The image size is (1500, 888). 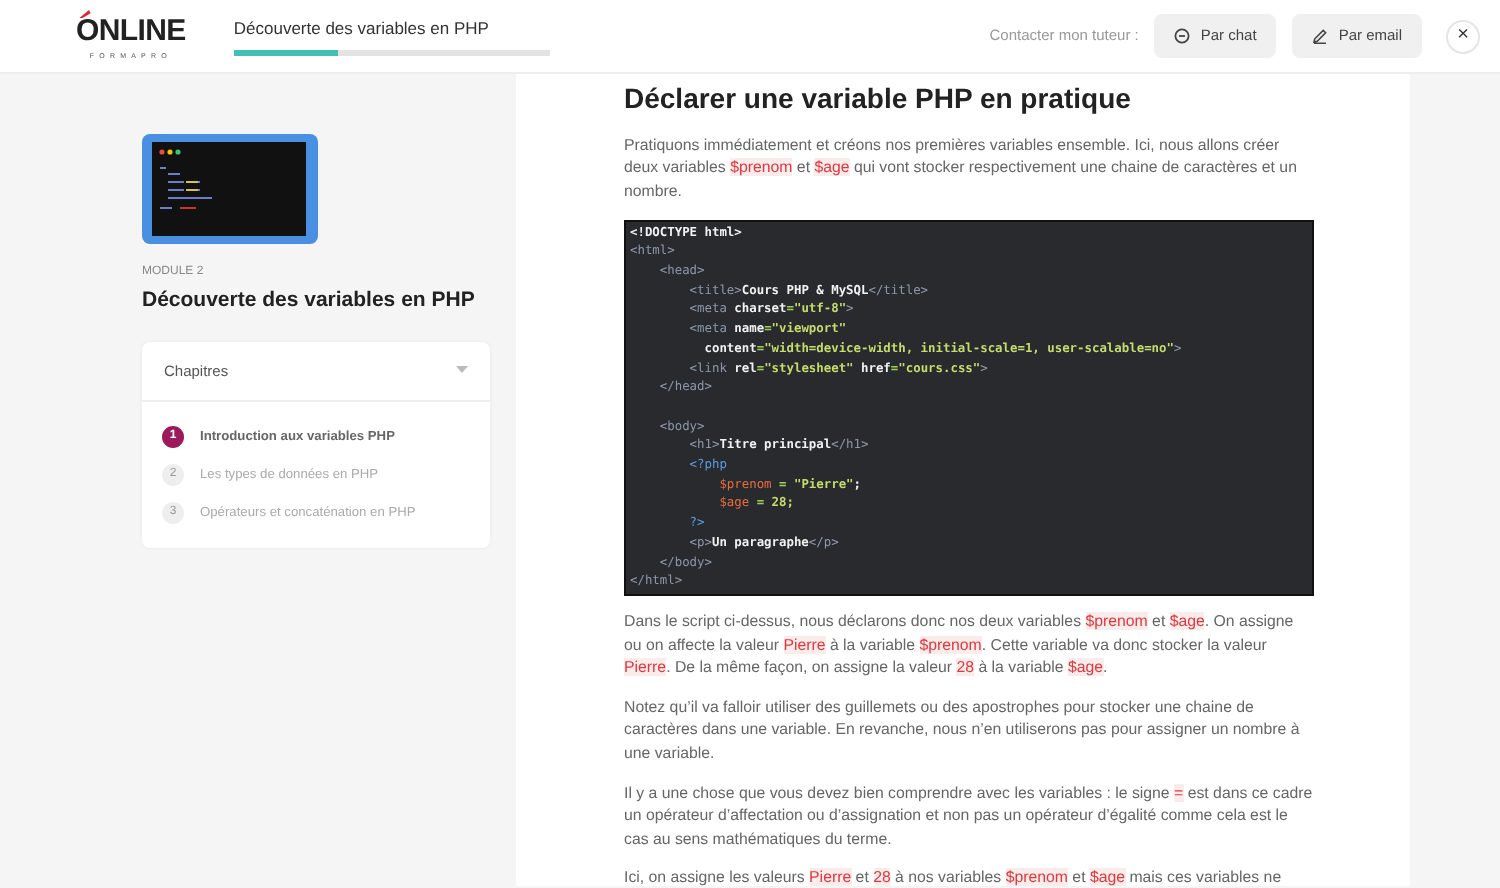 What do you see at coordinates (1463, 36) in the screenshot?
I see `close-button: ×` at bounding box center [1463, 36].